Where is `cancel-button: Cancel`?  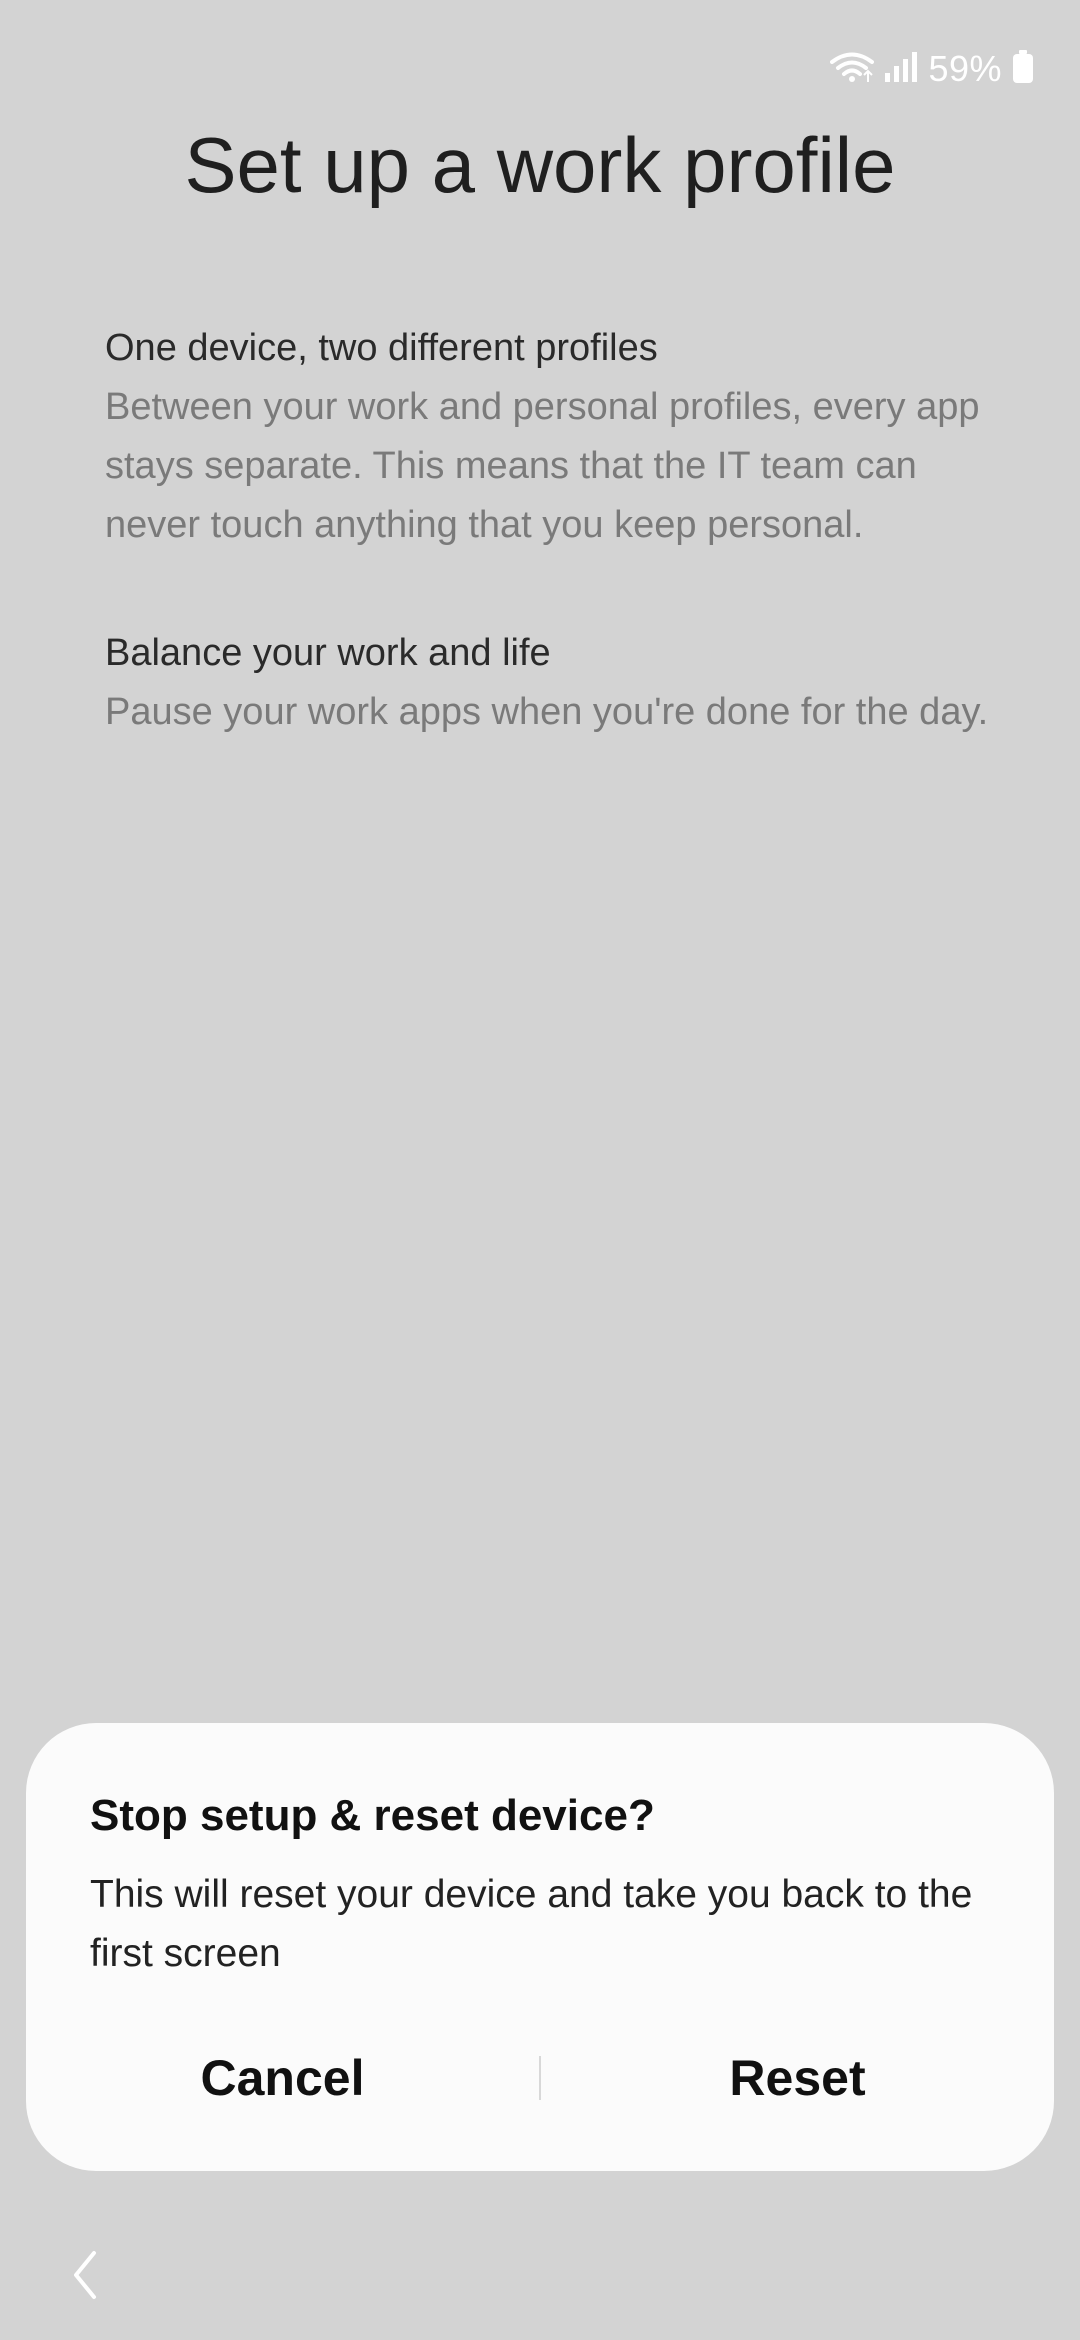
cancel-button: Cancel is located at coordinates (282, 2078).